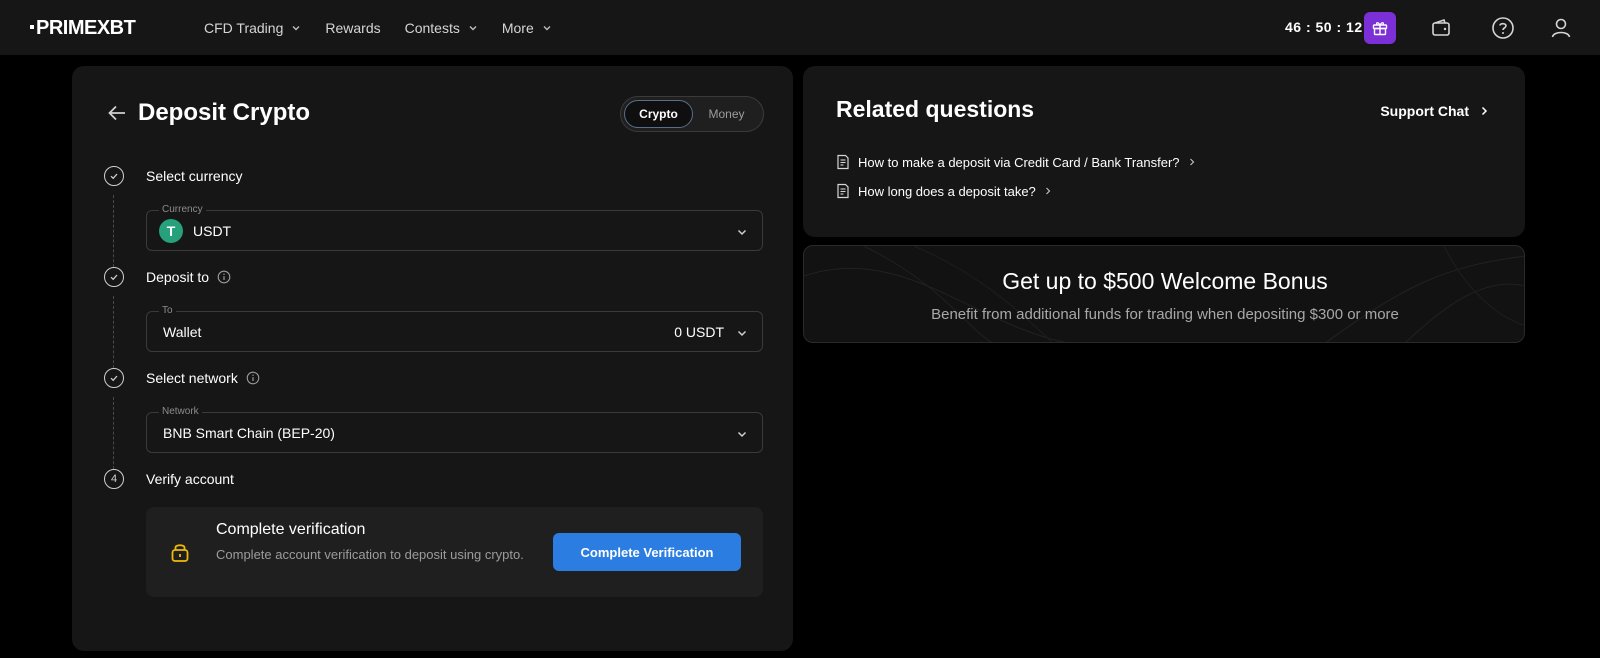 The width and height of the screenshot is (1600, 658). What do you see at coordinates (517, 27) in the screenshot?
I see `nav-item-label: More` at bounding box center [517, 27].